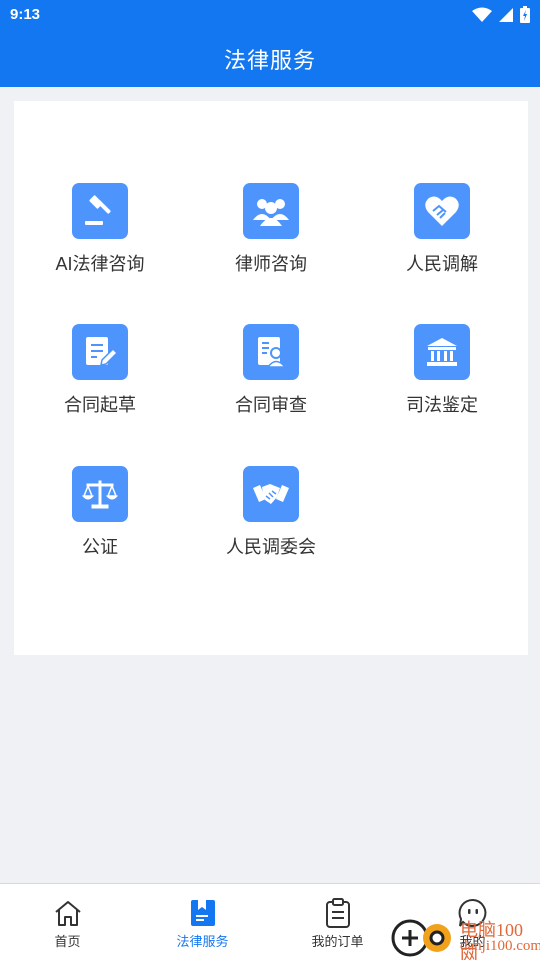 The width and height of the screenshot is (540, 960). Describe the element at coordinates (271, 494) in the screenshot. I see `handshake-icon` at that location.